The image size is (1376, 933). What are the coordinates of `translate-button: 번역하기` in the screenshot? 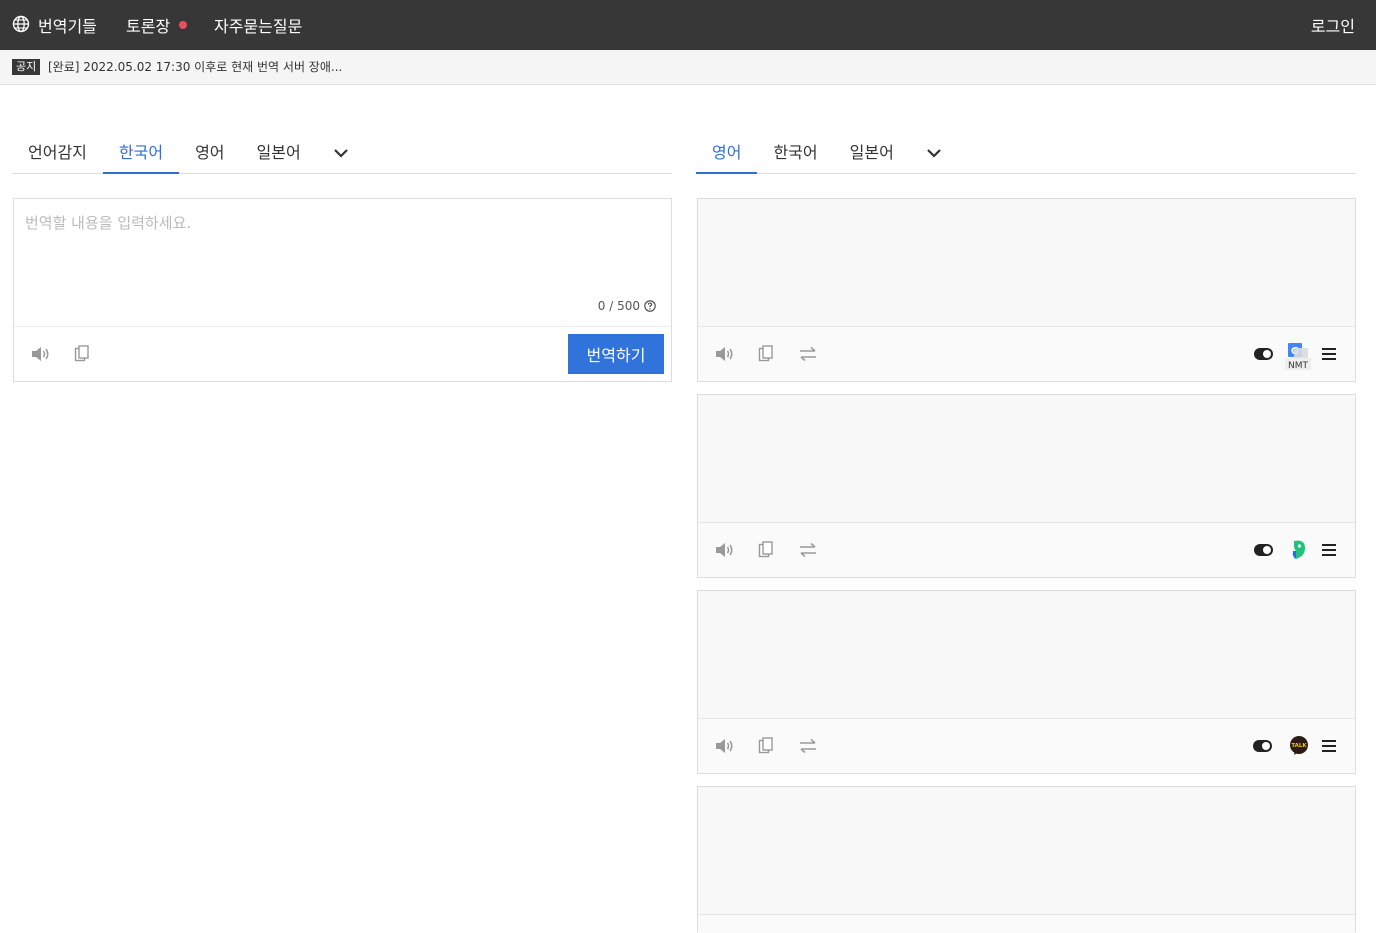 It's located at (616, 354).